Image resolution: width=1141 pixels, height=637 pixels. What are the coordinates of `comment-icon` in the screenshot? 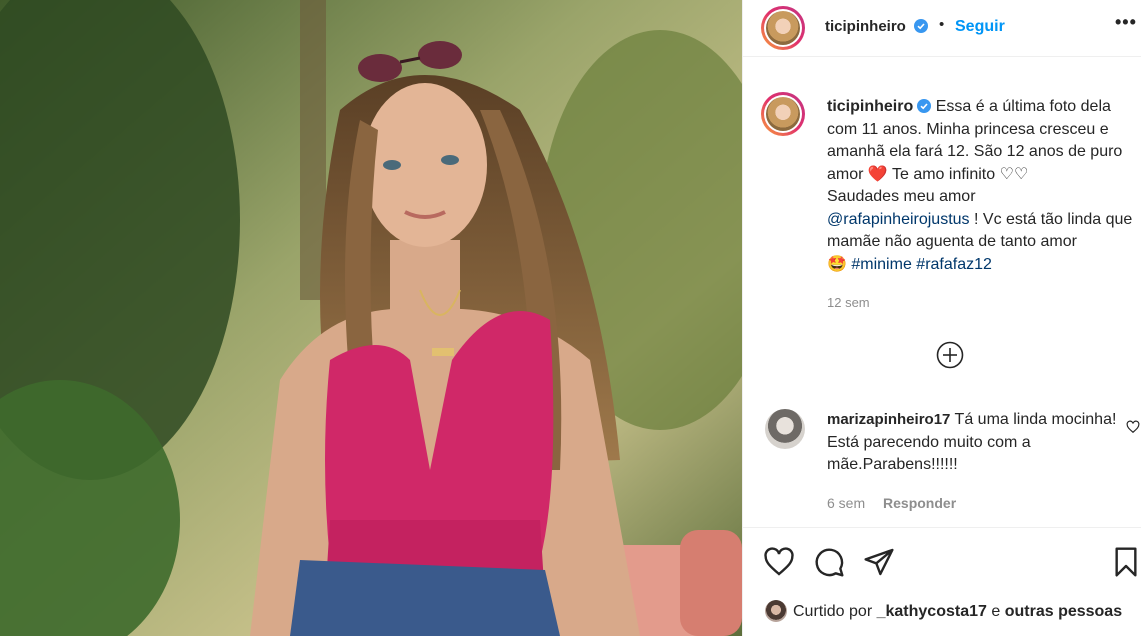 It's located at (829, 562).